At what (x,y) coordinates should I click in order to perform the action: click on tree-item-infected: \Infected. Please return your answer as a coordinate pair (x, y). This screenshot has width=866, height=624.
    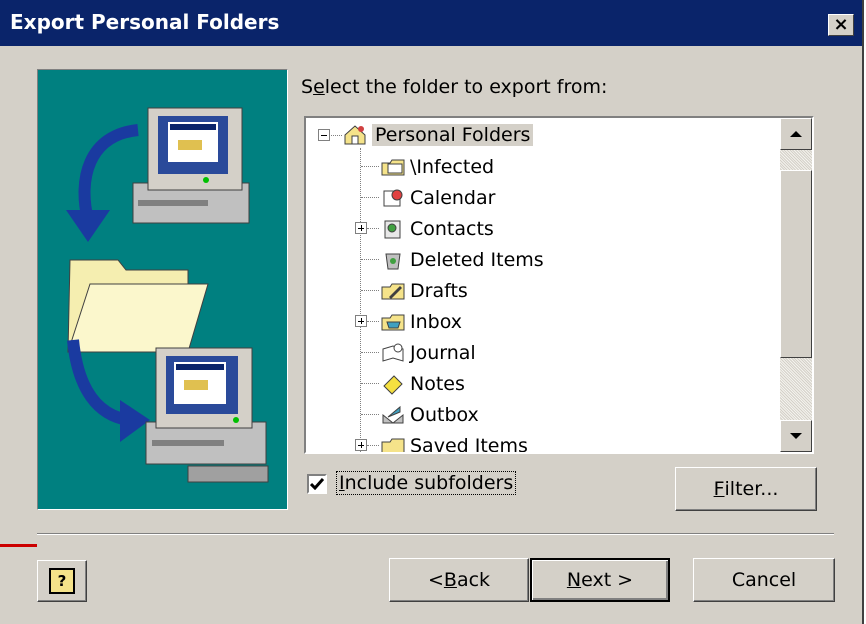
    Looking at the image, I should click on (437, 167).